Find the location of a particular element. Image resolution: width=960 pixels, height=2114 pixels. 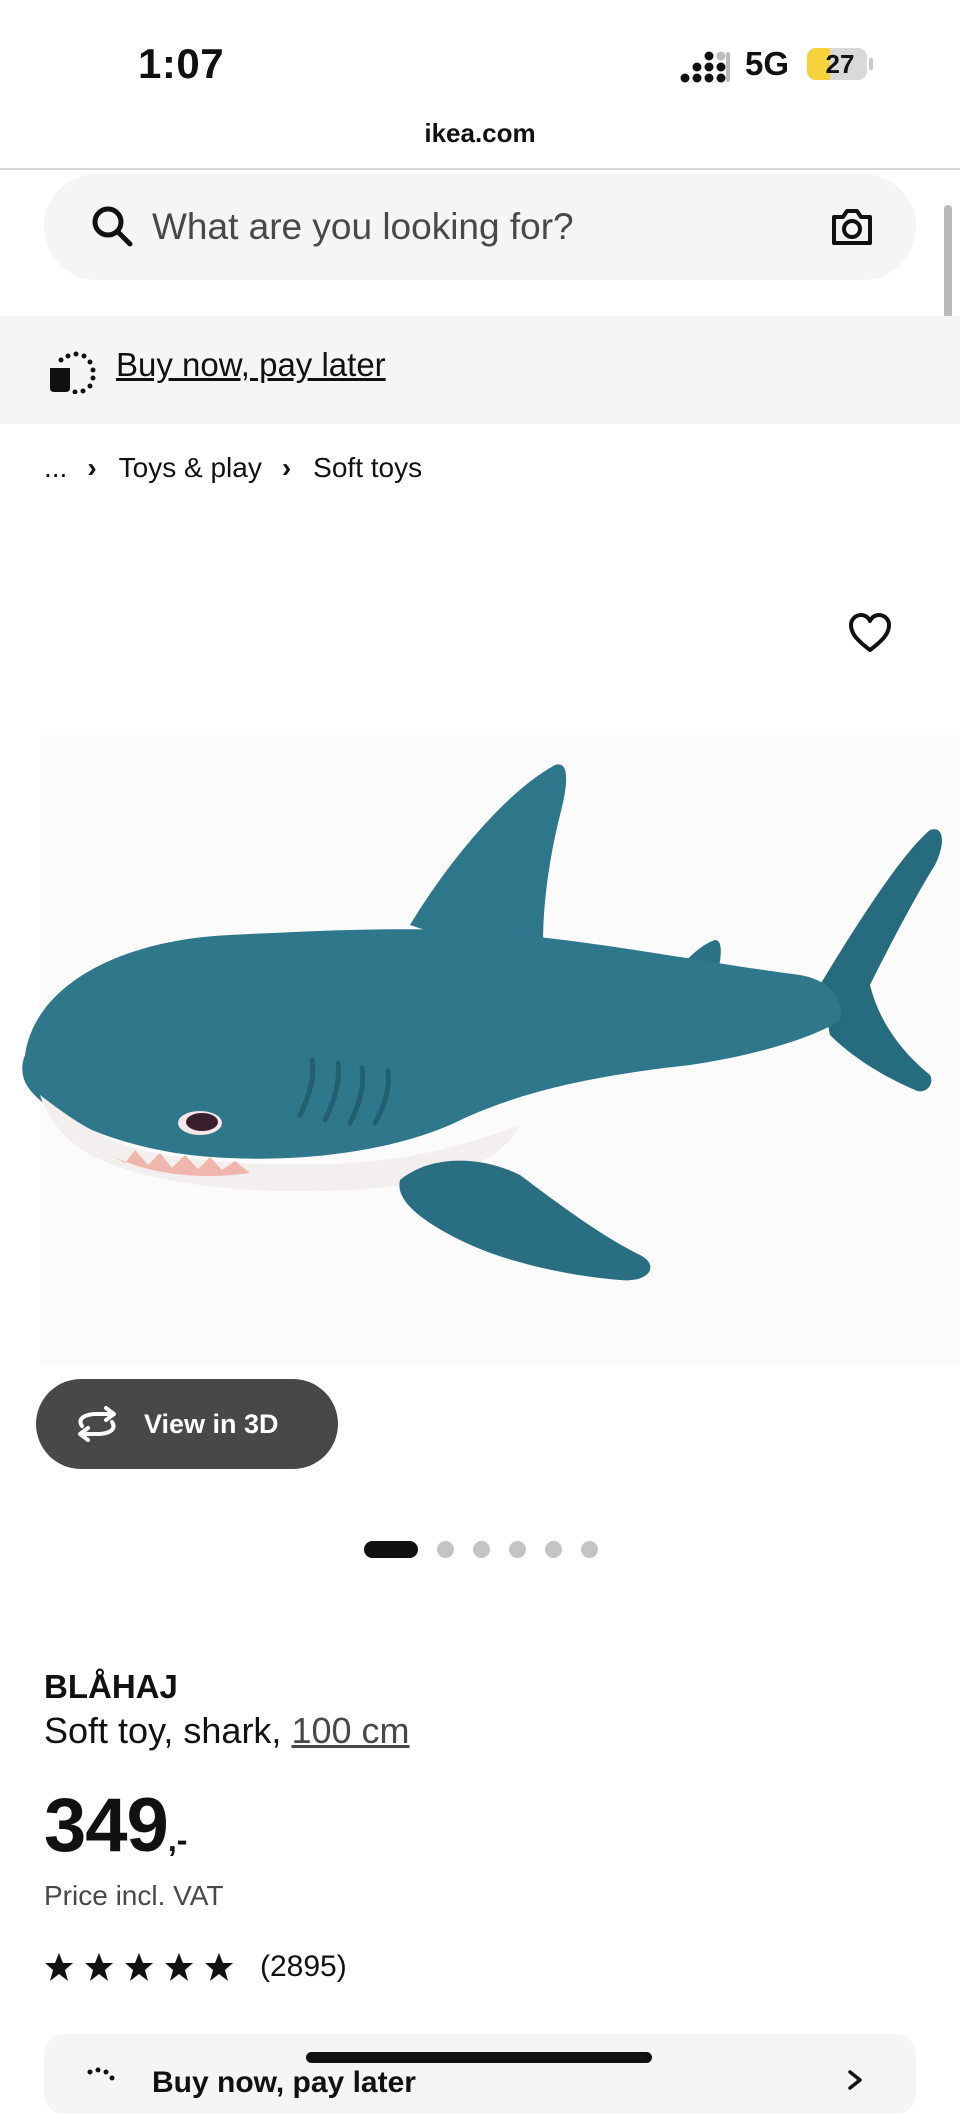

buy-now-pay-later-link: Buy now, pay later is located at coordinates (251, 365).